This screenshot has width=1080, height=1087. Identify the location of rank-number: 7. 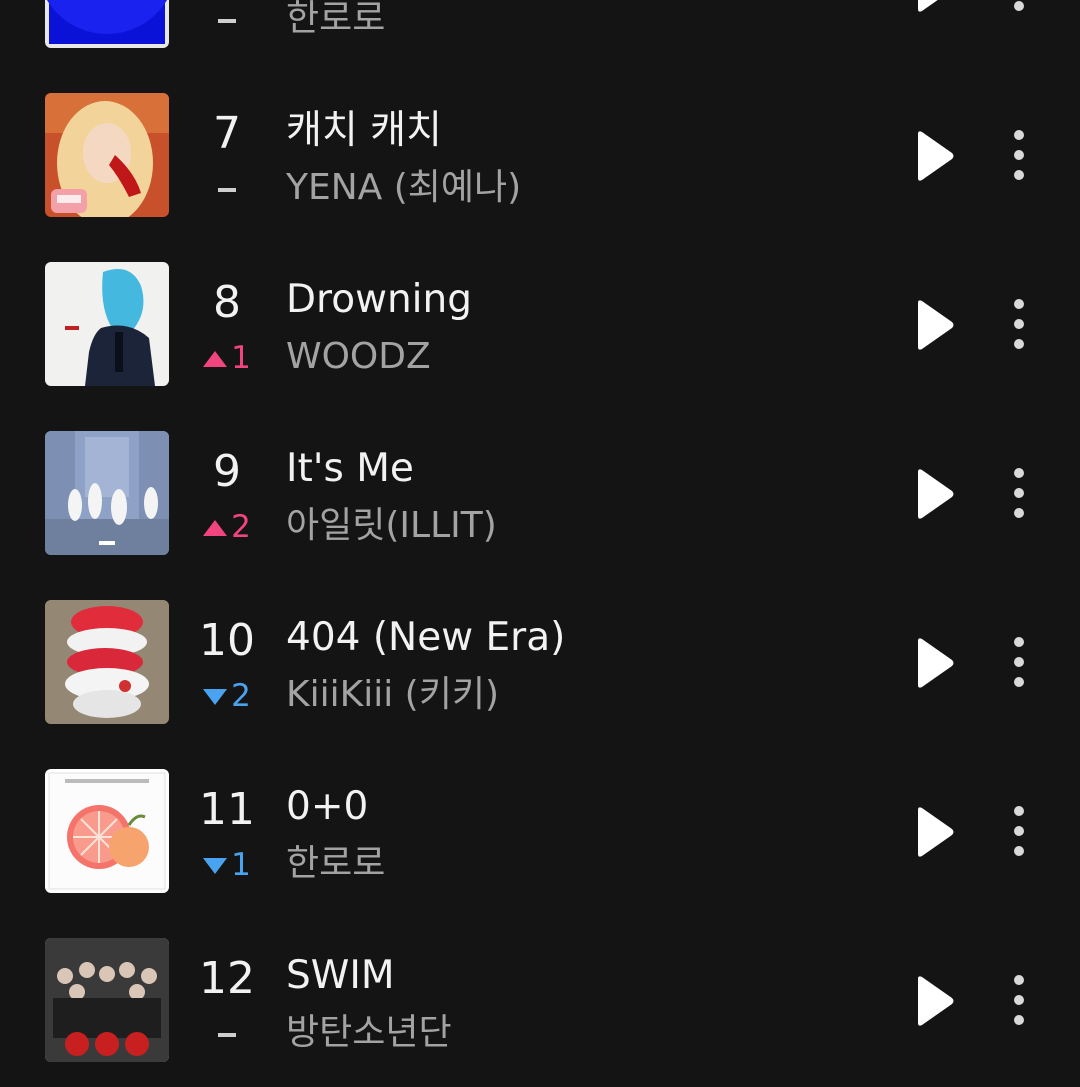
(227, 133).